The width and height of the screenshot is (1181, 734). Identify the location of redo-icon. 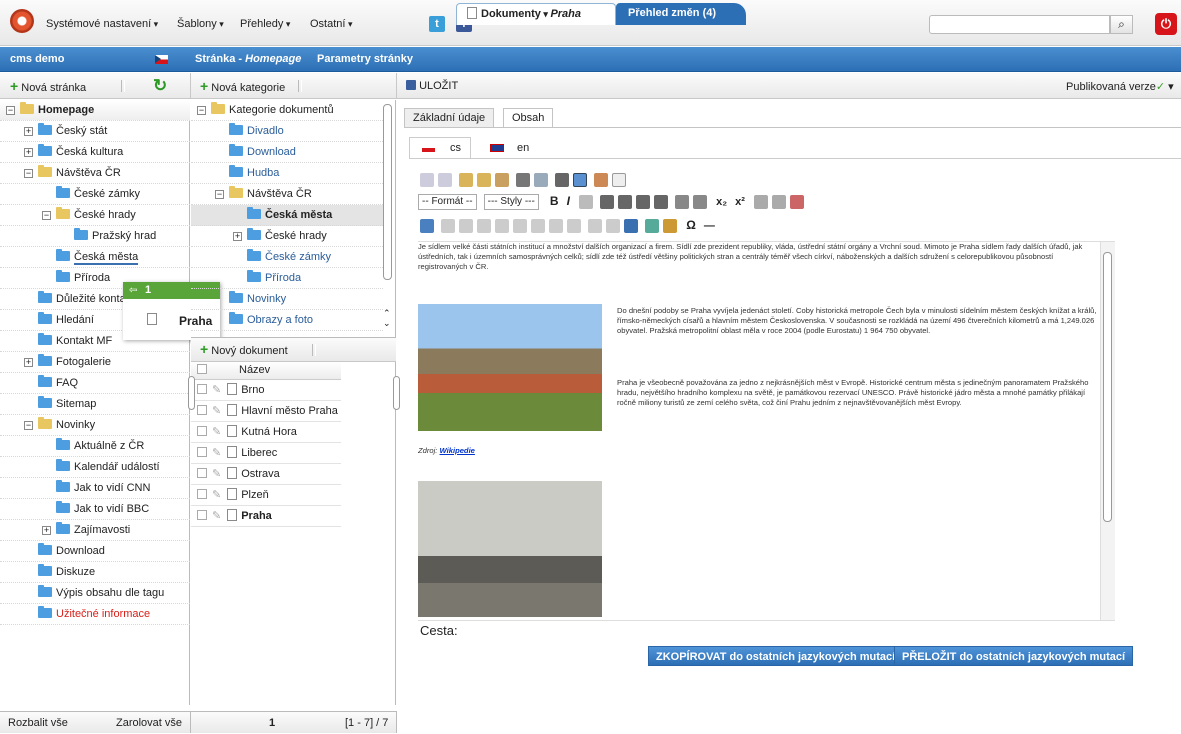
(445, 180).